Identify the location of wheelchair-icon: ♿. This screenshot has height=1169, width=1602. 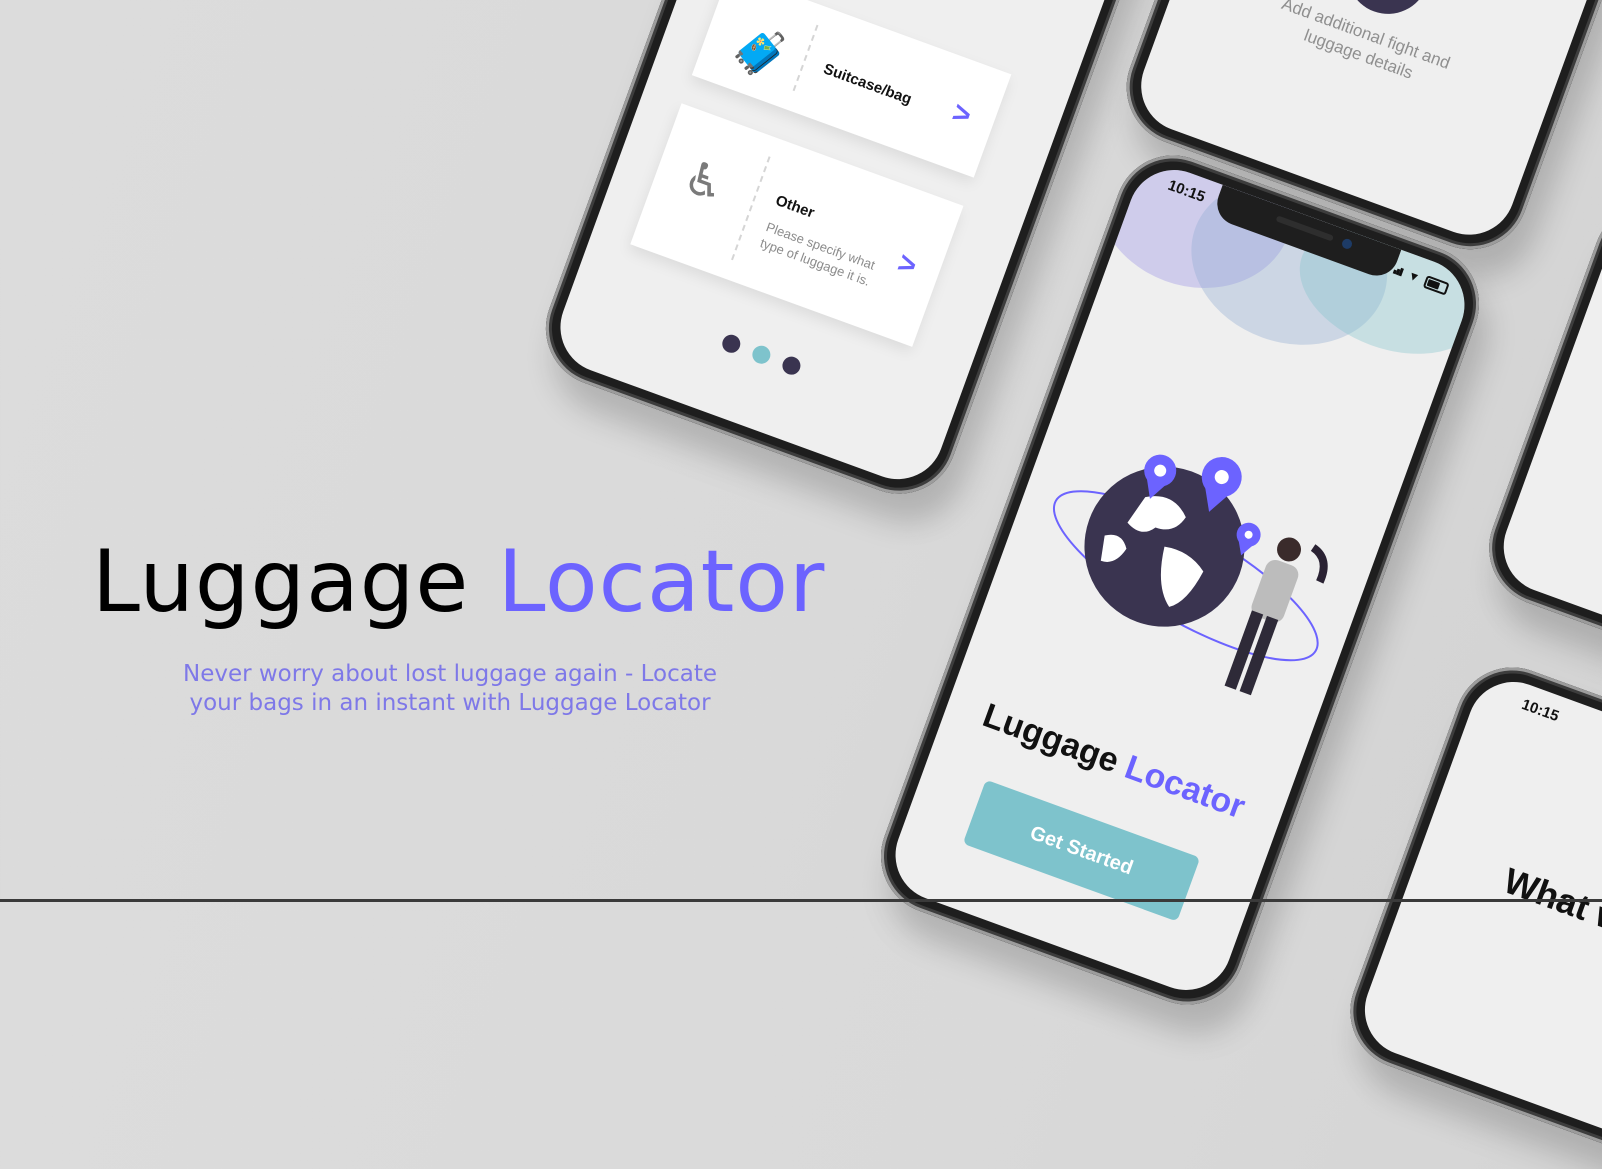
(705, 181).